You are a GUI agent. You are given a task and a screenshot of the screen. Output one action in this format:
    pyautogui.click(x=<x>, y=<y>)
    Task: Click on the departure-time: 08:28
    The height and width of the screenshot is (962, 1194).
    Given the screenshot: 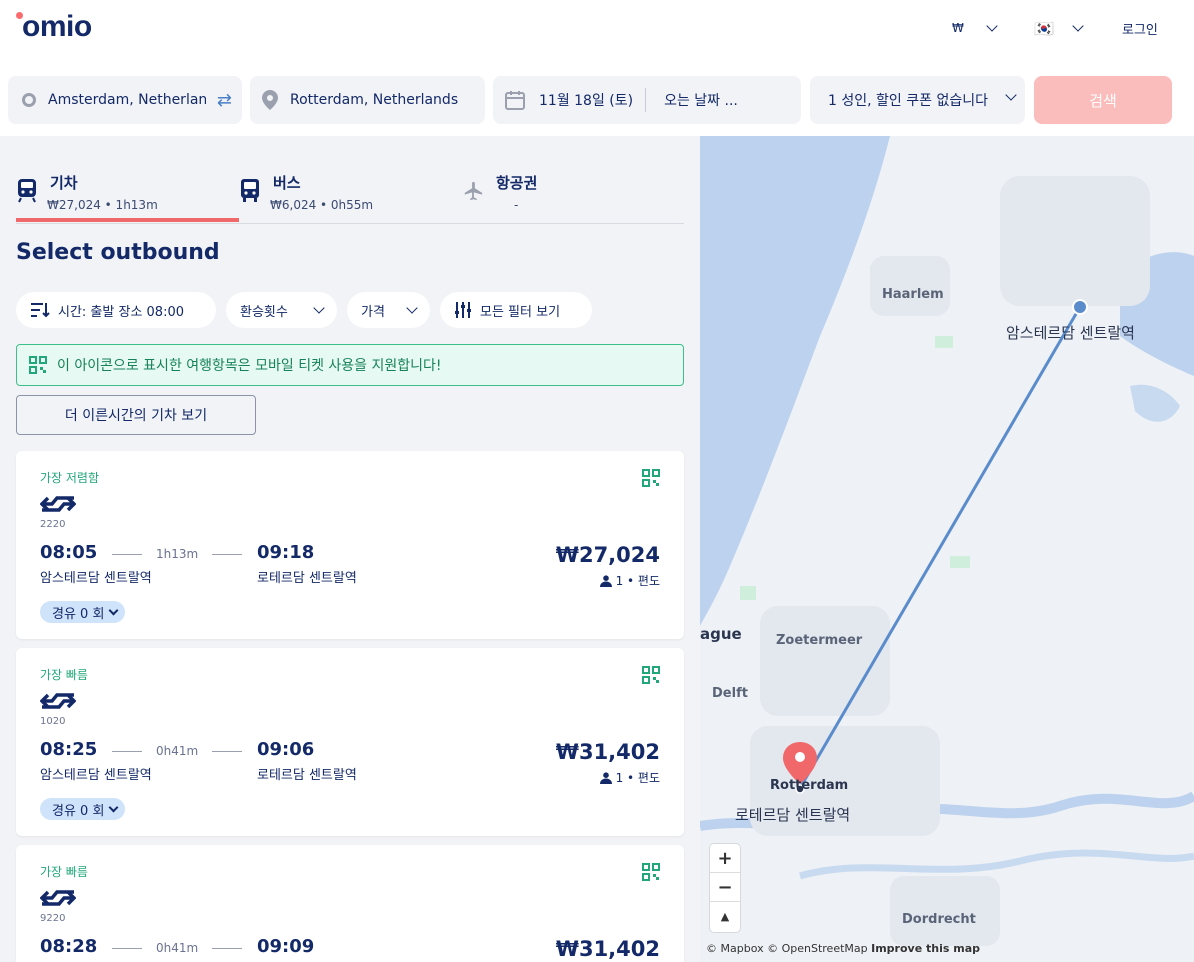 What is the action you would take?
    pyautogui.click(x=69, y=946)
    